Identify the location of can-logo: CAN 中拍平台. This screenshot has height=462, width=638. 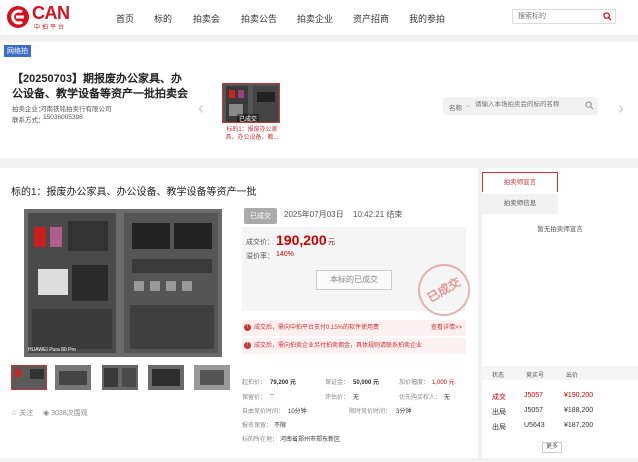
(41, 17).